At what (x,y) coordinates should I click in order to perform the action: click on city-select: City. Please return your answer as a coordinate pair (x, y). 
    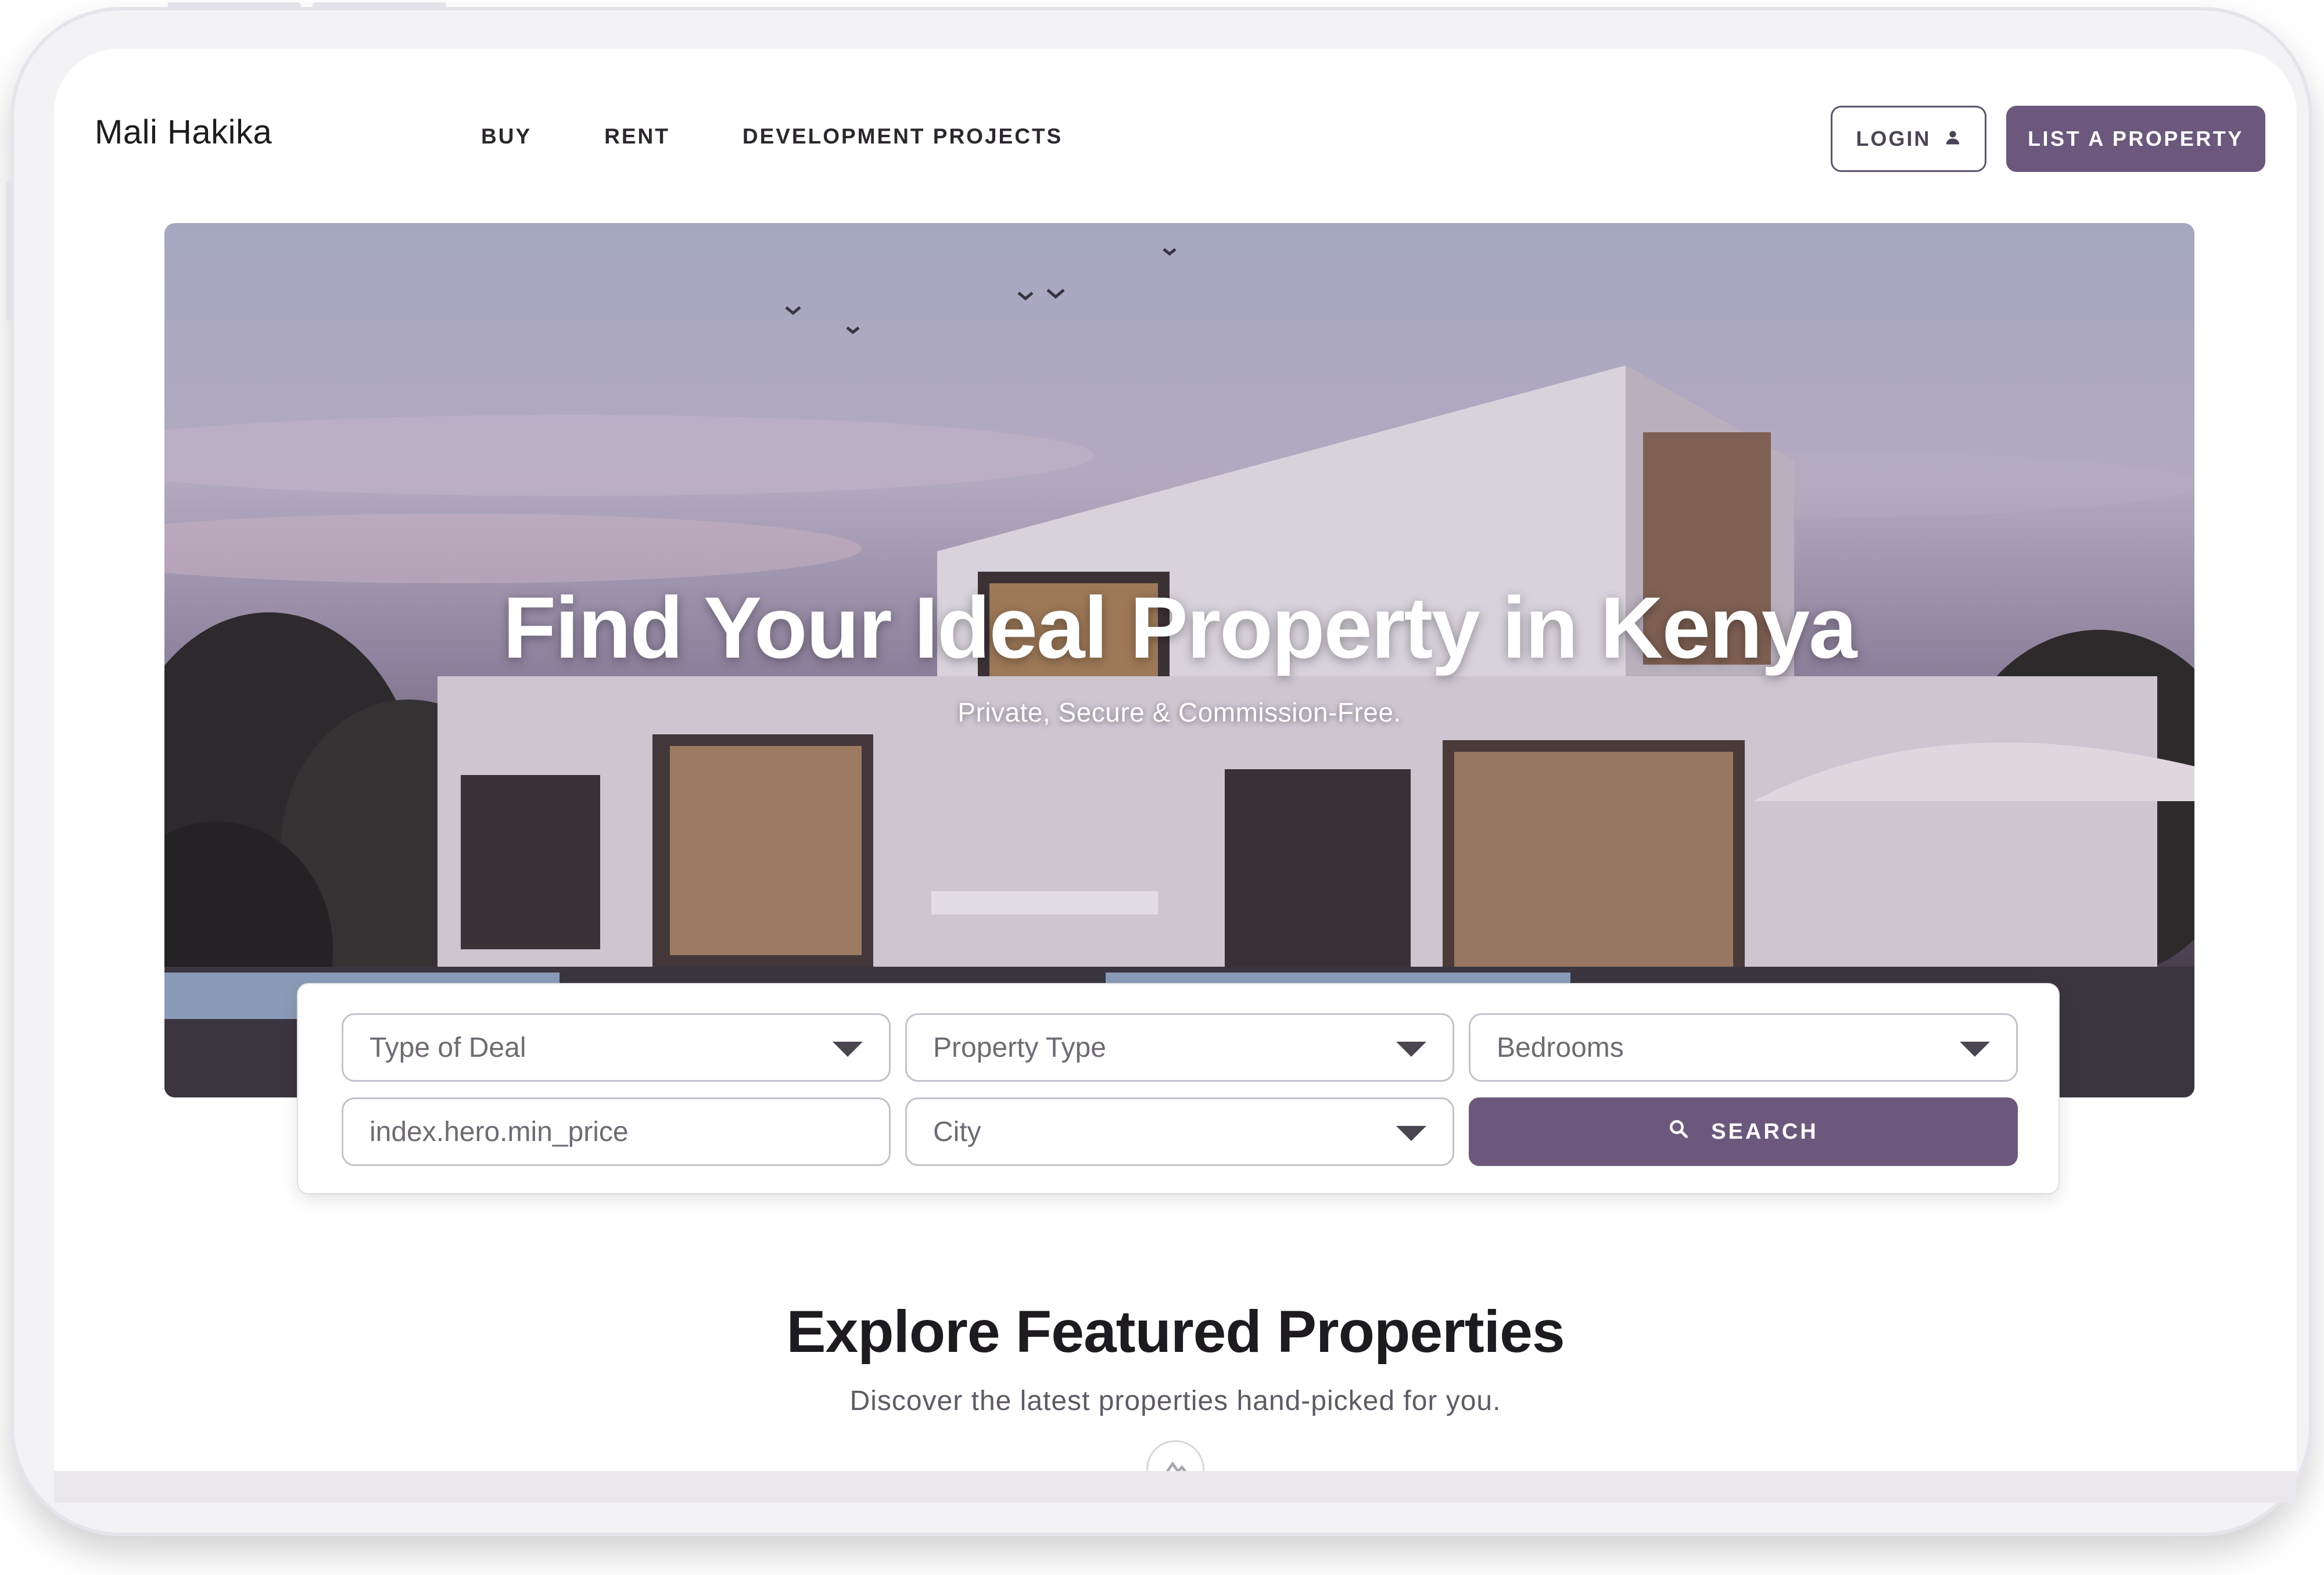
    Looking at the image, I should click on (1179, 1131).